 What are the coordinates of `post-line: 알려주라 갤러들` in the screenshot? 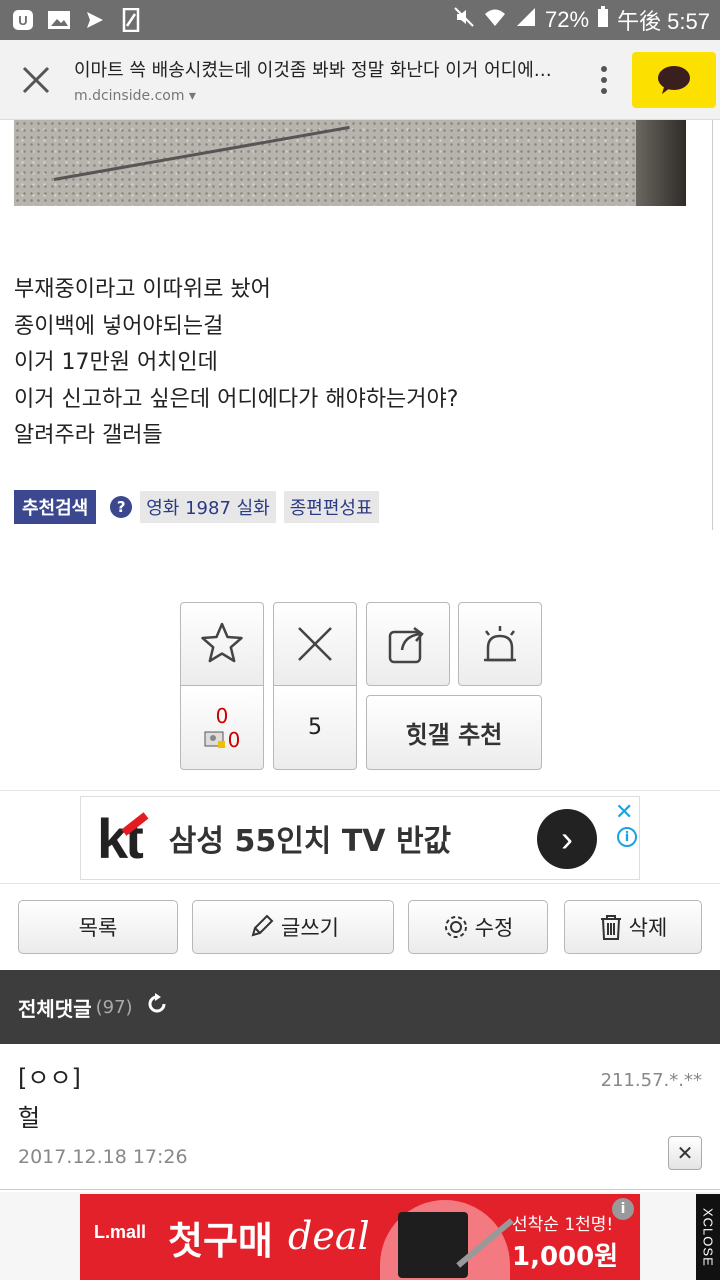 It's located at (88, 435).